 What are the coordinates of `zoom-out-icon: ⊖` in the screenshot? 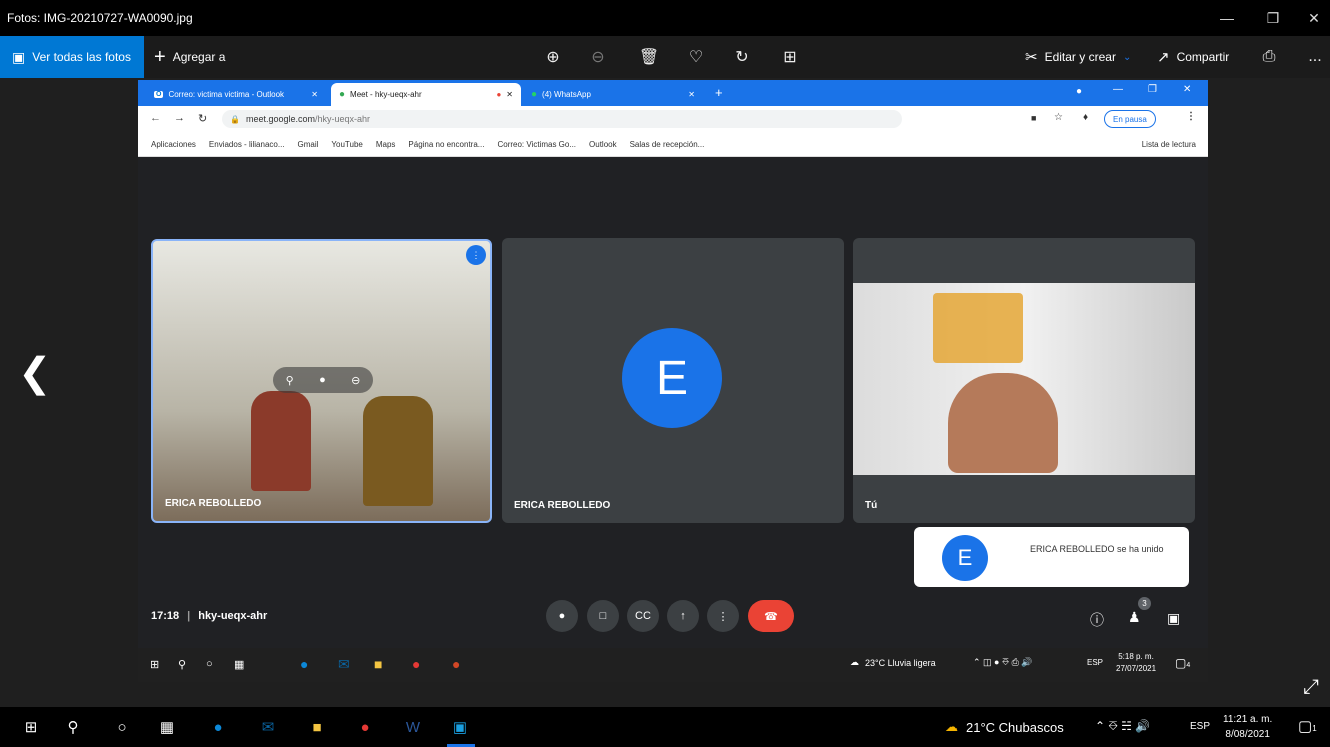 It's located at (598, 57).